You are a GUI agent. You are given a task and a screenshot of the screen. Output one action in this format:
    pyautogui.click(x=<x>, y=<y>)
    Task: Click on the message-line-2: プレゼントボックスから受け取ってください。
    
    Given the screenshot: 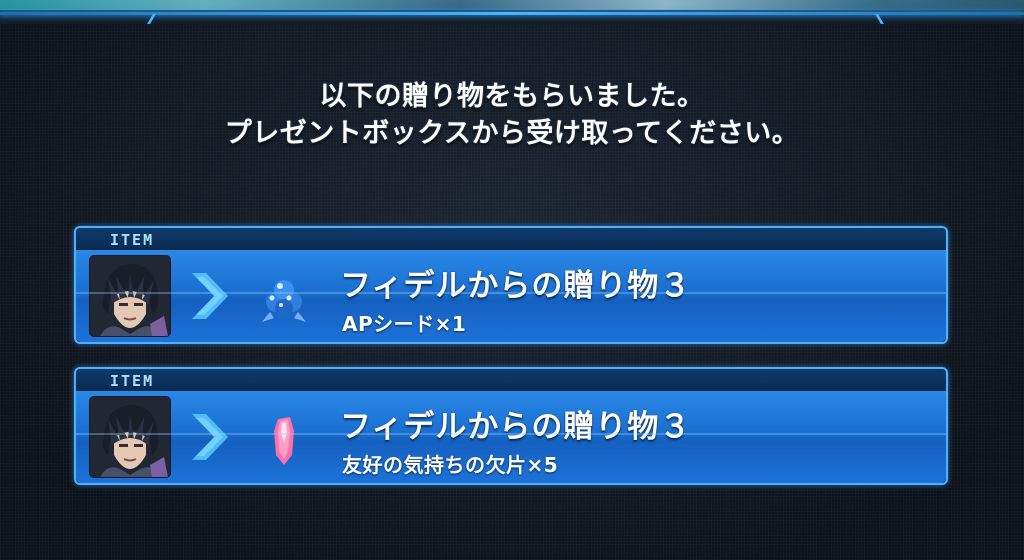 What is the action you would take?
    pyautogui.click(x=512, y=133)
    